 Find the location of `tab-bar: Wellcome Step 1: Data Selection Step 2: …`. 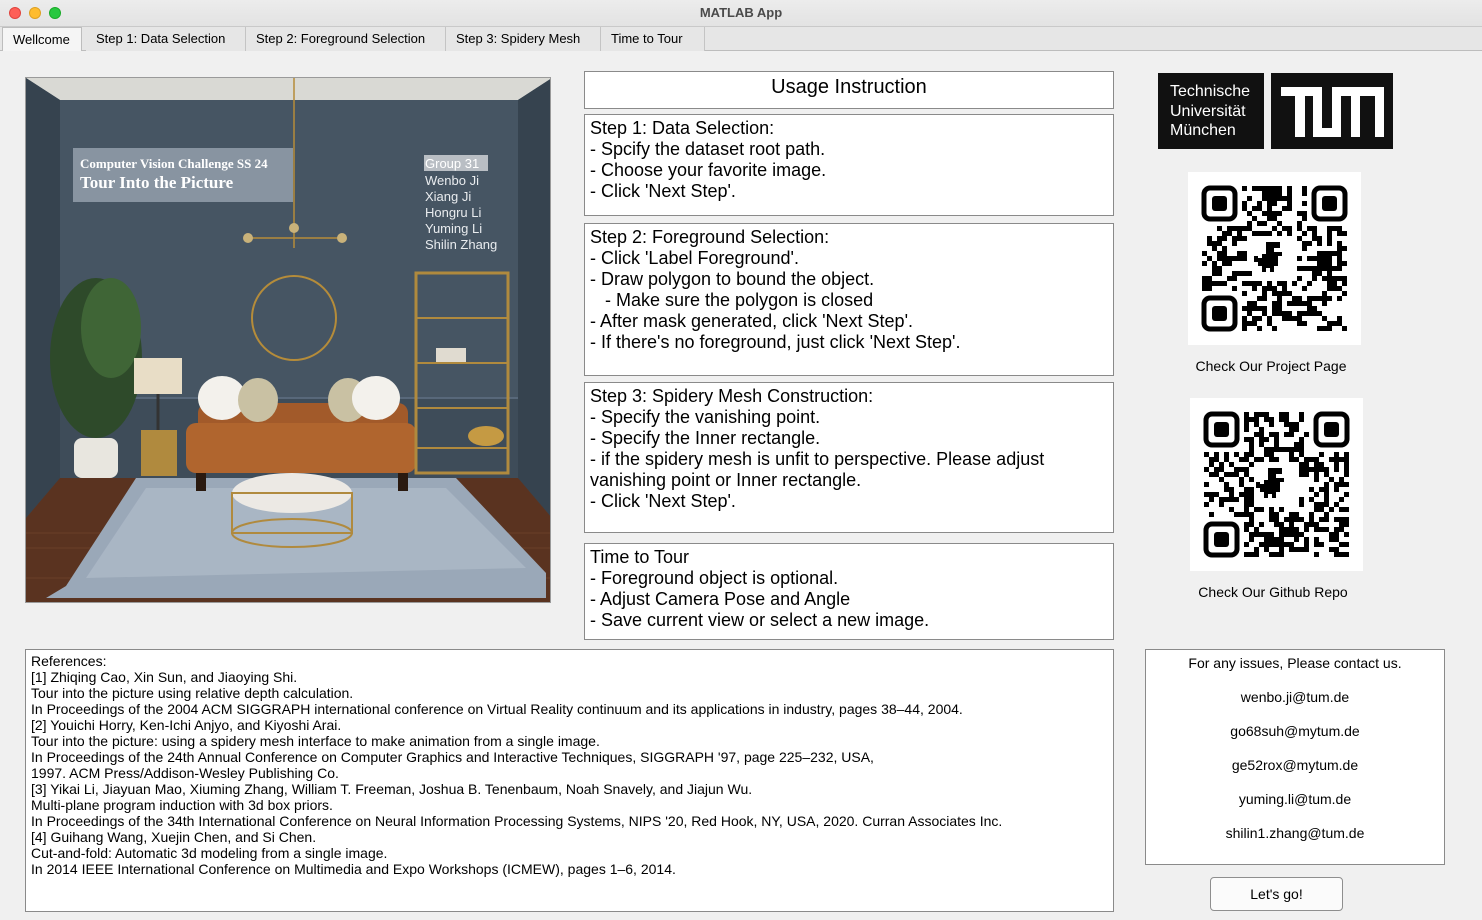

tab-bar: Wellcome Step 1: Data Selection Step 2: … is located at coordinates (741, 39).